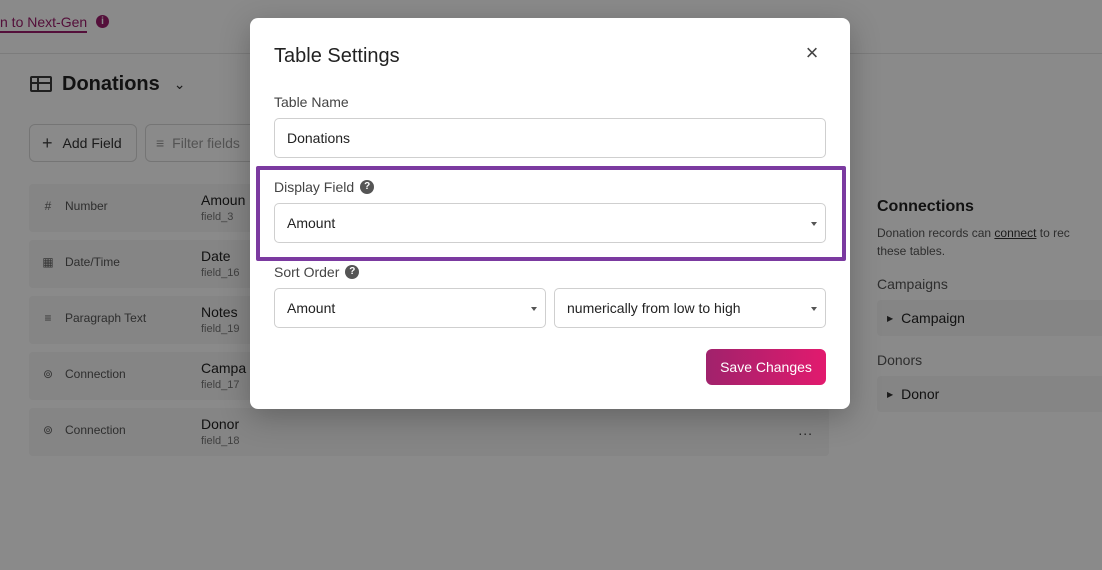 Image resolution: width=1102 pixels, height=570 pixels. I want to click on sort-order-label: Sort Order ?, so click(317, 272).